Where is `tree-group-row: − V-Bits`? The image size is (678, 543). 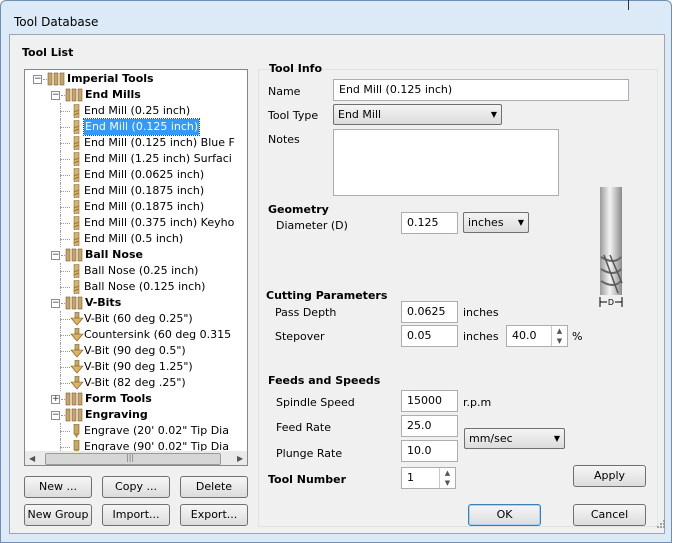
tree-group-row: − V-Bits is located at coordinates (136, 303).